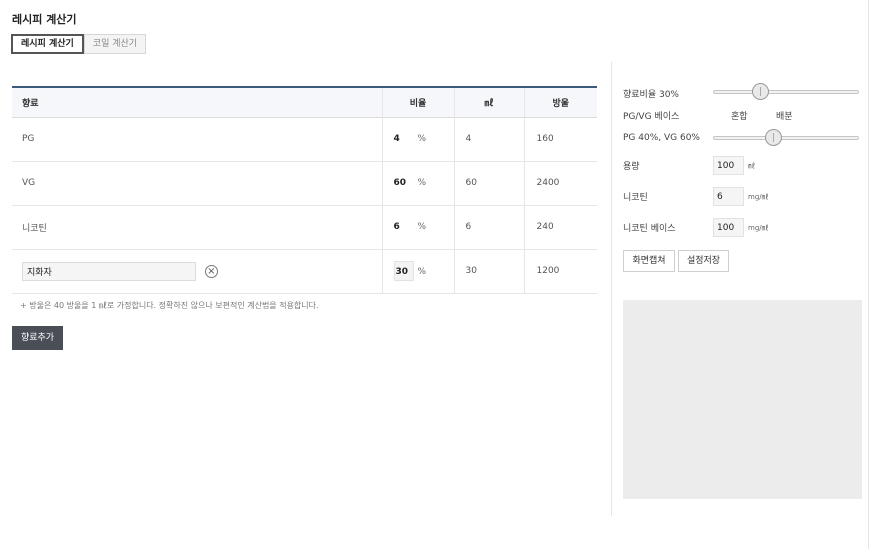  What do you see at coordinates (489, 139) in the screenshot?
I see `ml-value: 4` at bounding box center [489, 139].